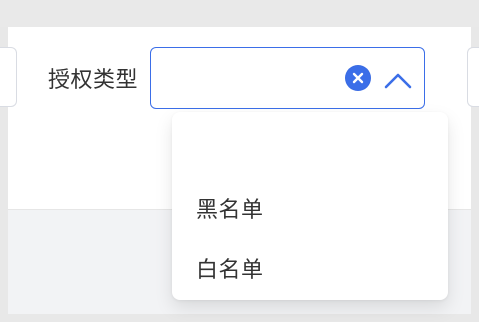  I want to click on dropdown-option-whitelist: 白名单, so click(310, 268).